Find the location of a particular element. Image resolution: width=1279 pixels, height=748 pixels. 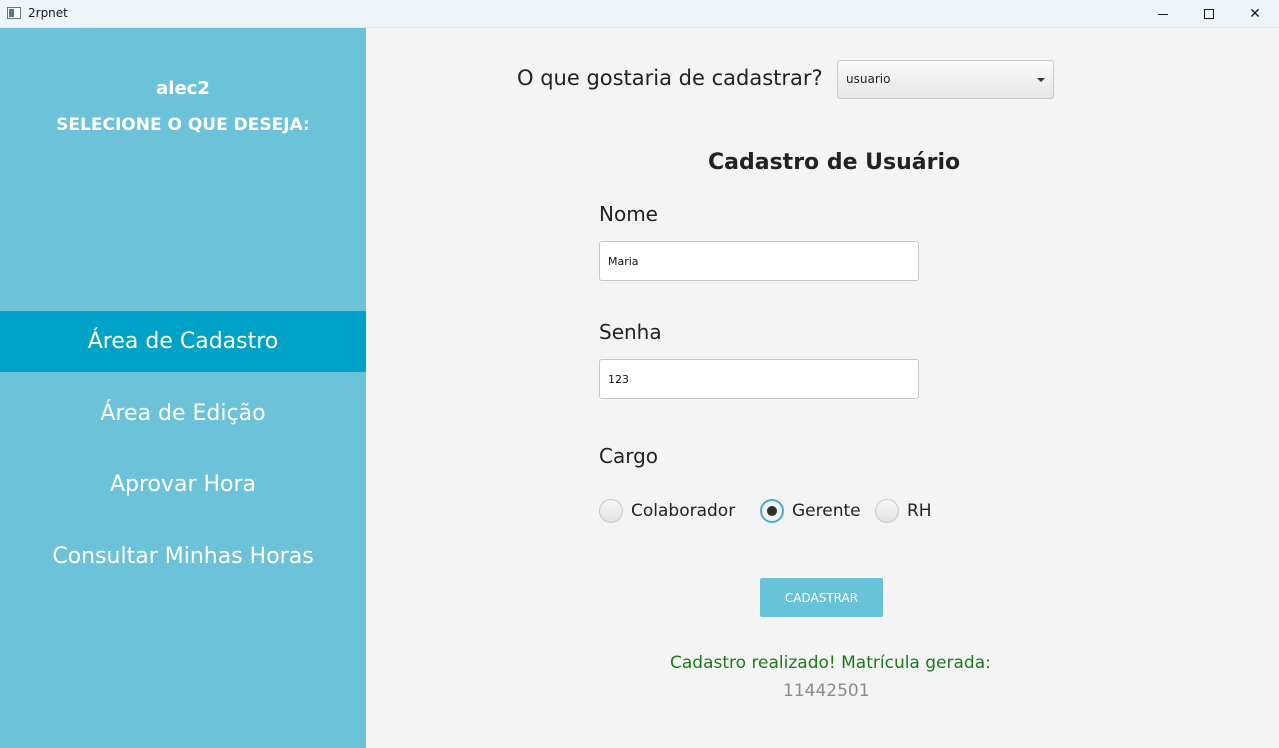

registration-number: 11442501 is located at coordinates (826, 691).